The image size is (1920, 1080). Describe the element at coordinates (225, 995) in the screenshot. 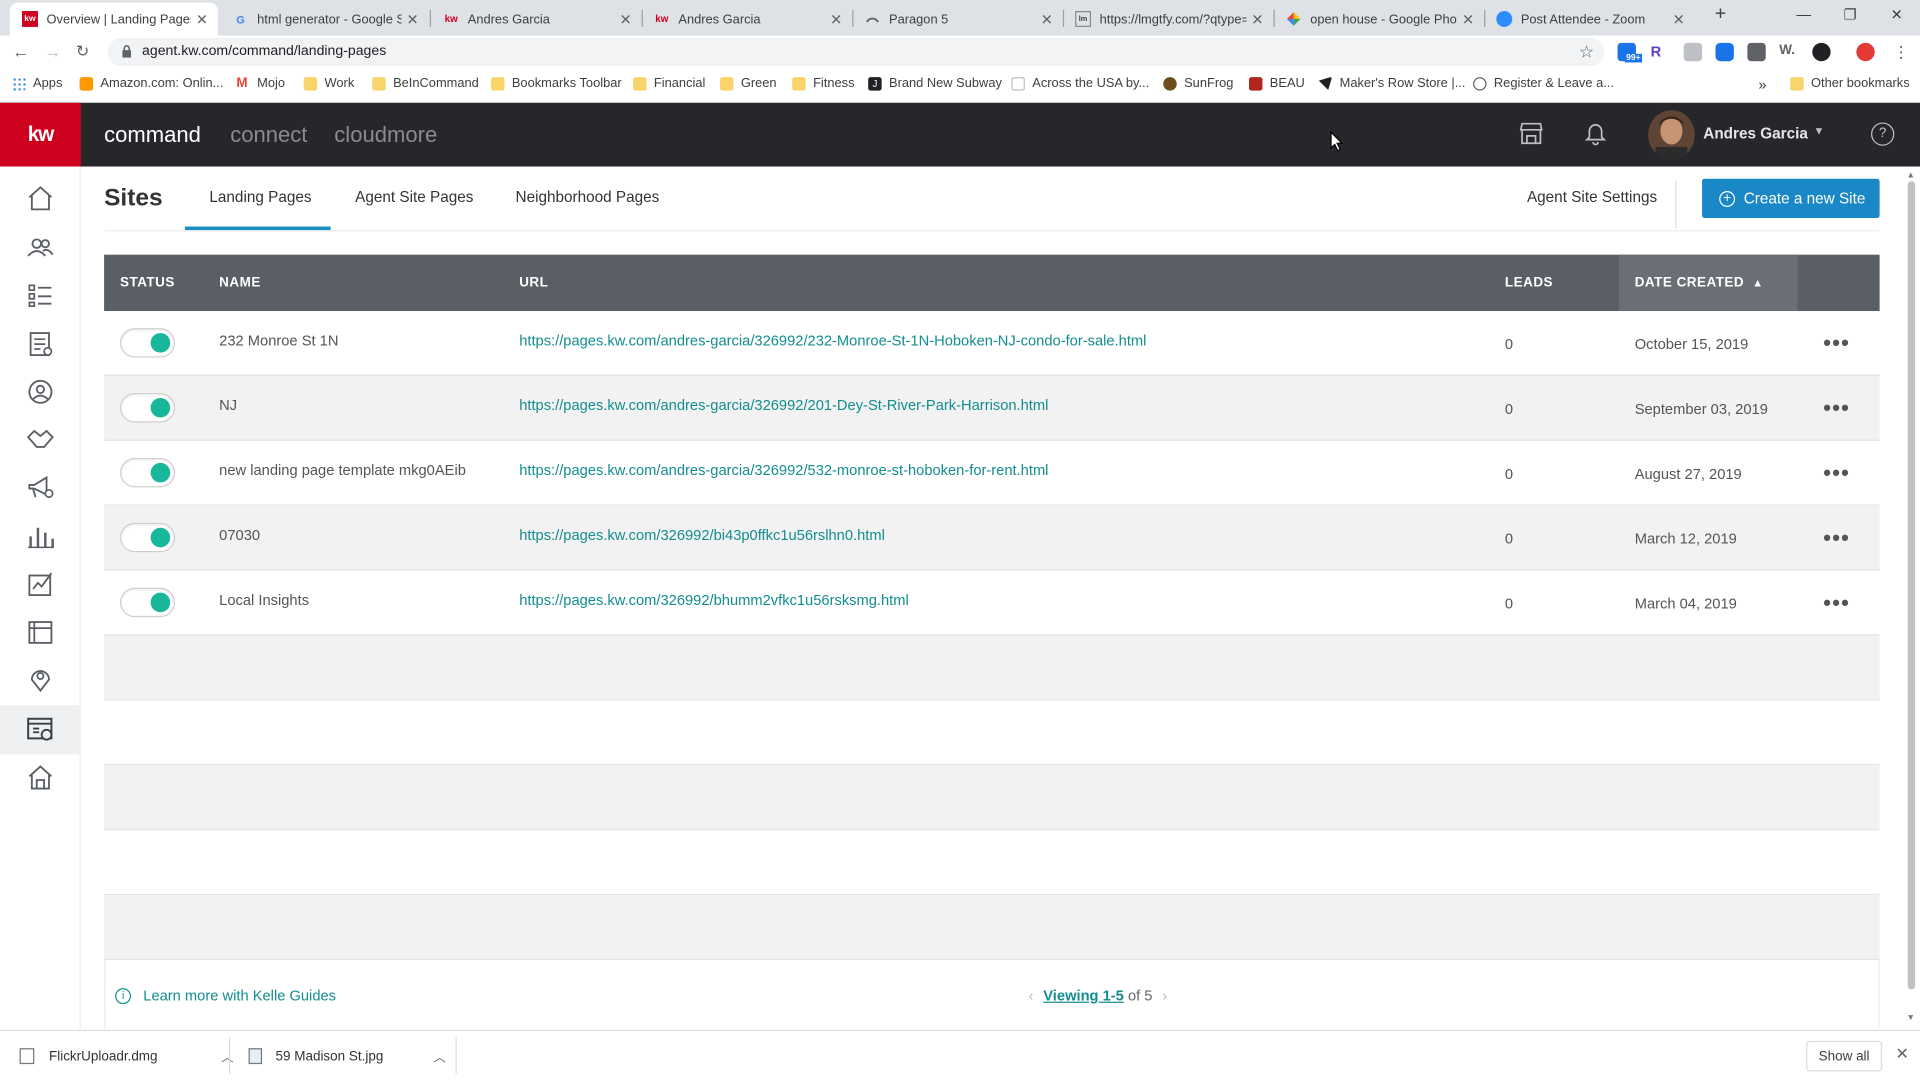

I see `learn-more-link: i Learn more with Kelle Guides` at that location.